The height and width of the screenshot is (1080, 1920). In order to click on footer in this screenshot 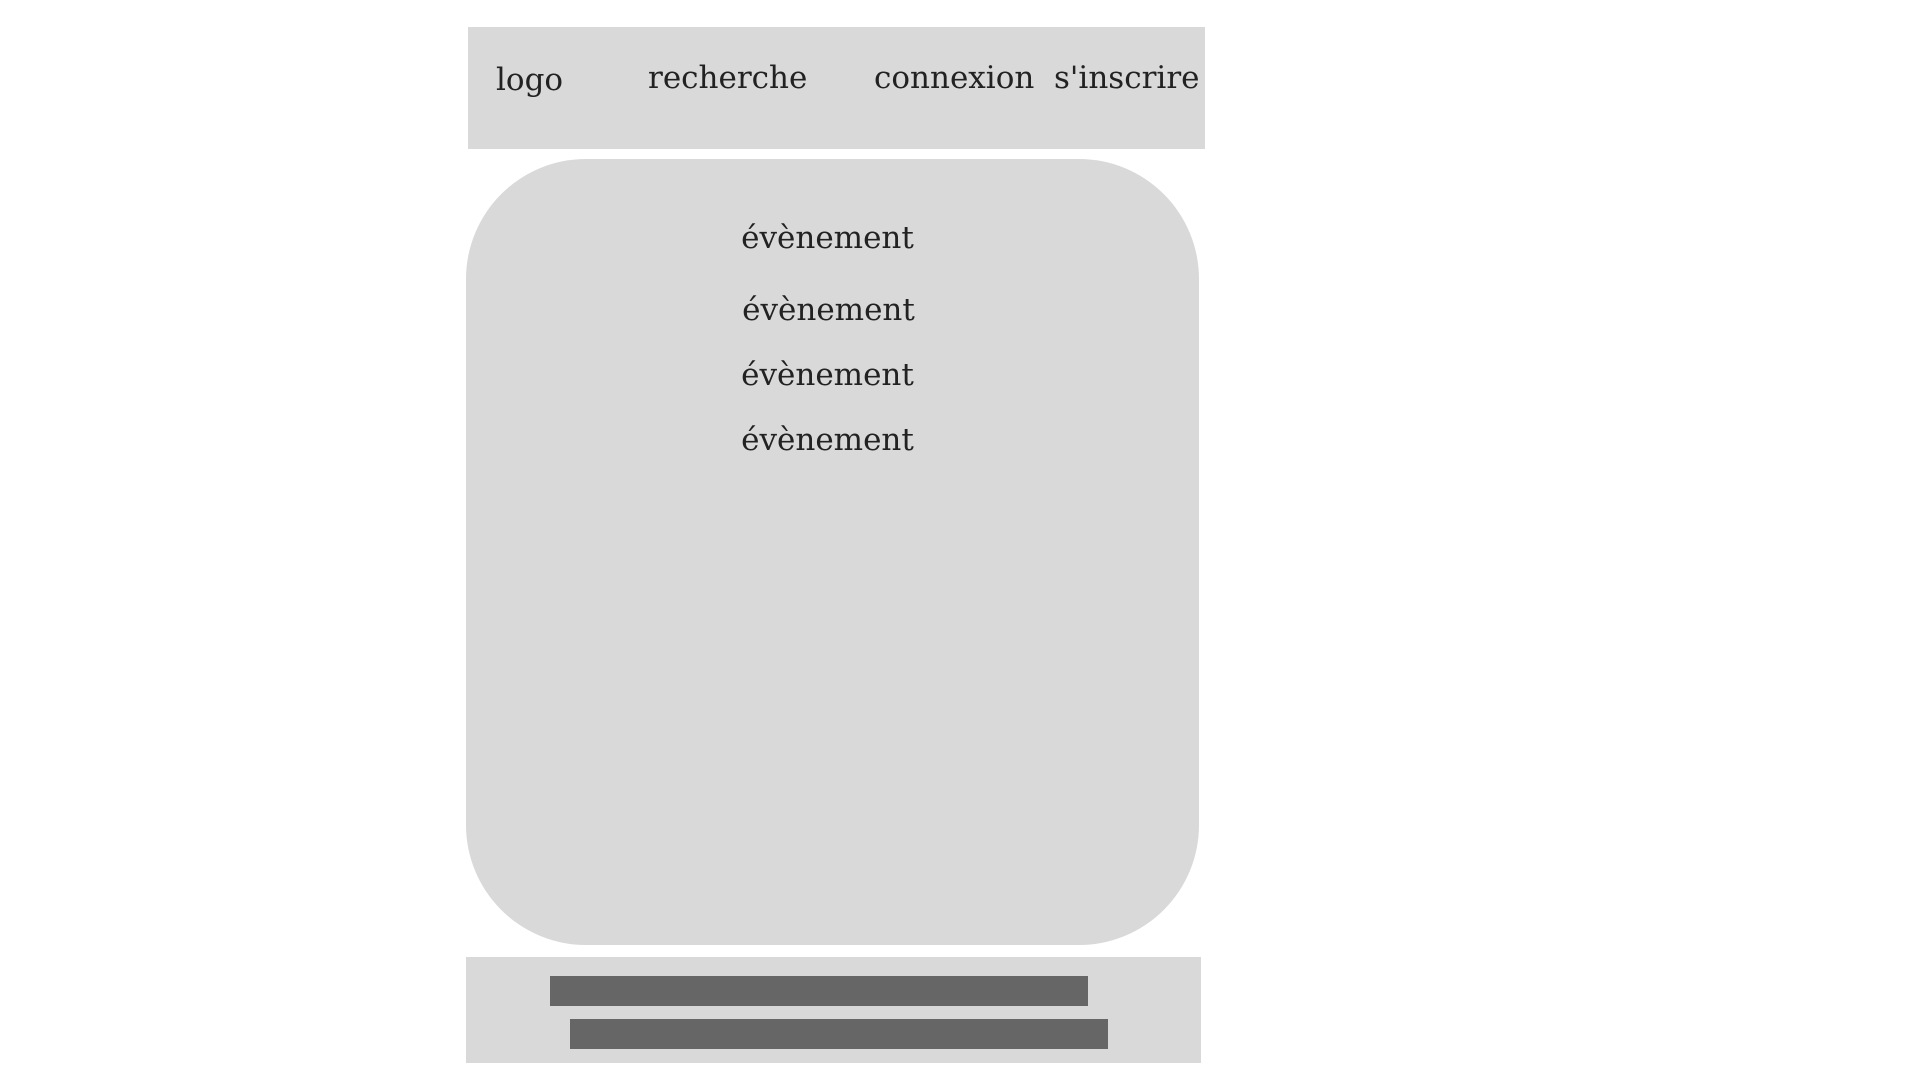, I will do `click(833, 1010)`.